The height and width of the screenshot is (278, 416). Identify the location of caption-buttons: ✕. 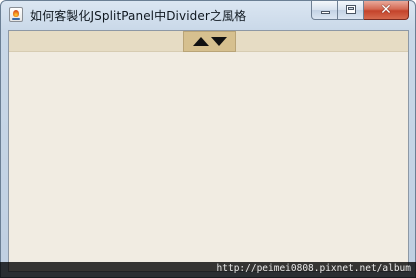
(360, 11).